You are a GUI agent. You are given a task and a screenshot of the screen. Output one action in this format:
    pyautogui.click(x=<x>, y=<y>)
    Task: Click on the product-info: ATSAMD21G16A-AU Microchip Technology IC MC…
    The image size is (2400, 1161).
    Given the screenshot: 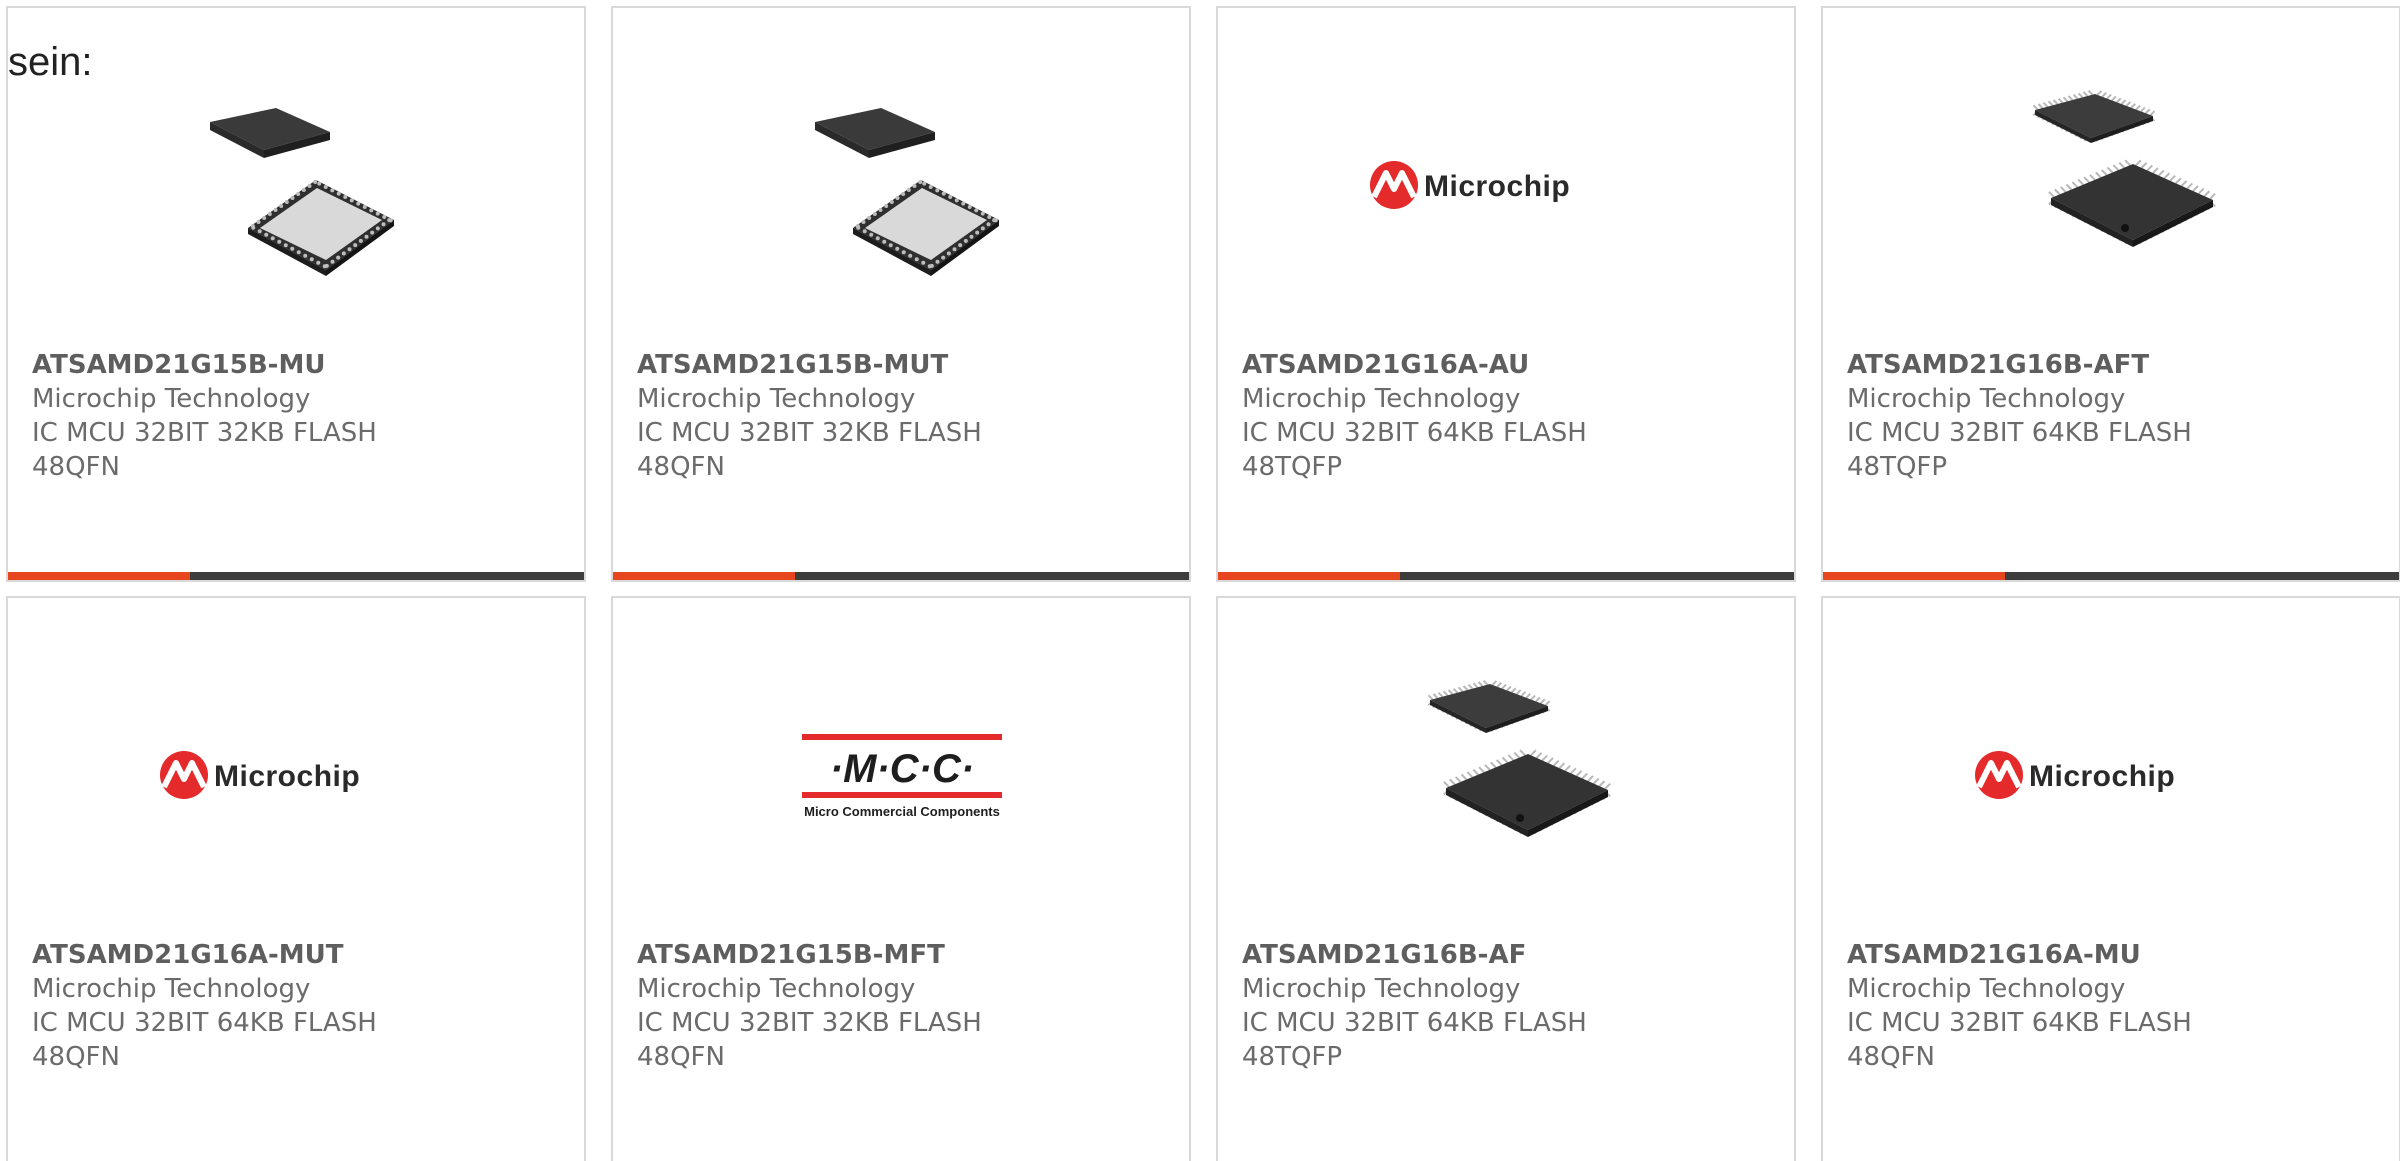 What is the action you would take?
    pyautogui.click(x=1513, y=416)
    